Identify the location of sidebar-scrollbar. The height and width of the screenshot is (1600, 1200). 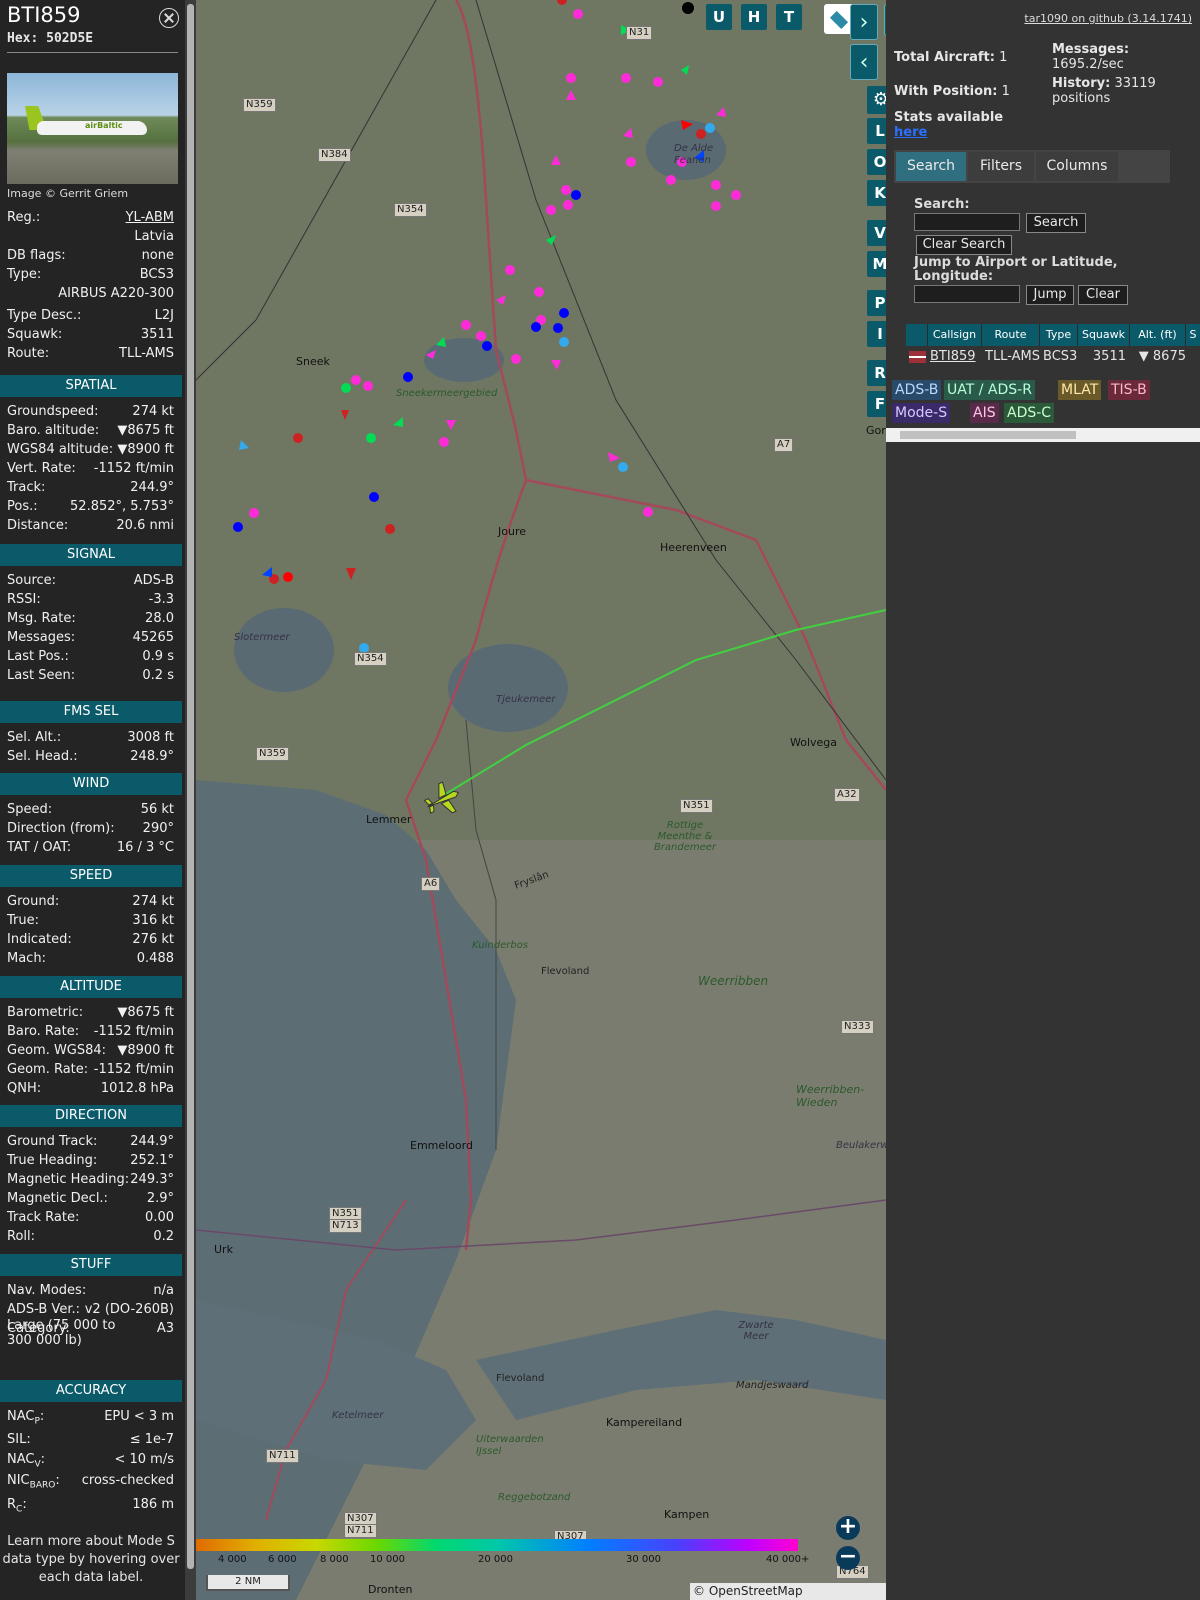
(190, 800).